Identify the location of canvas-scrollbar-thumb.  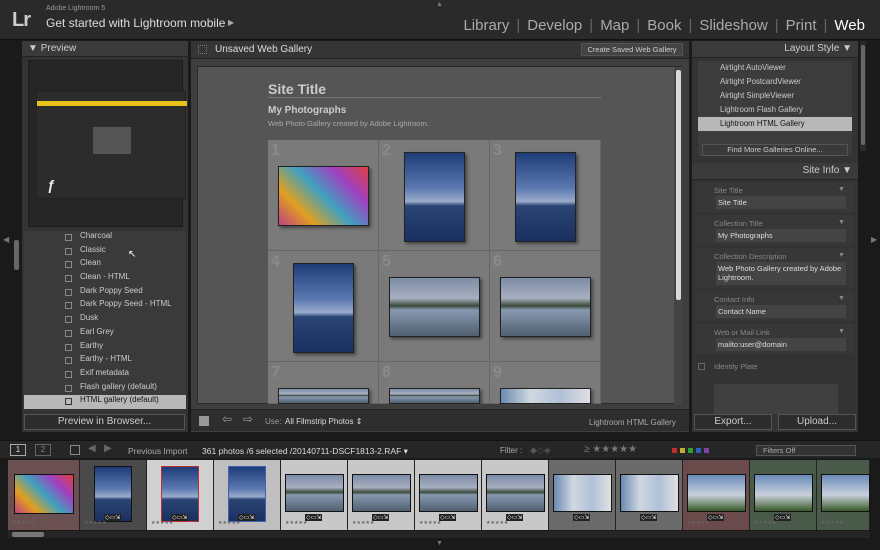
(678, 185).